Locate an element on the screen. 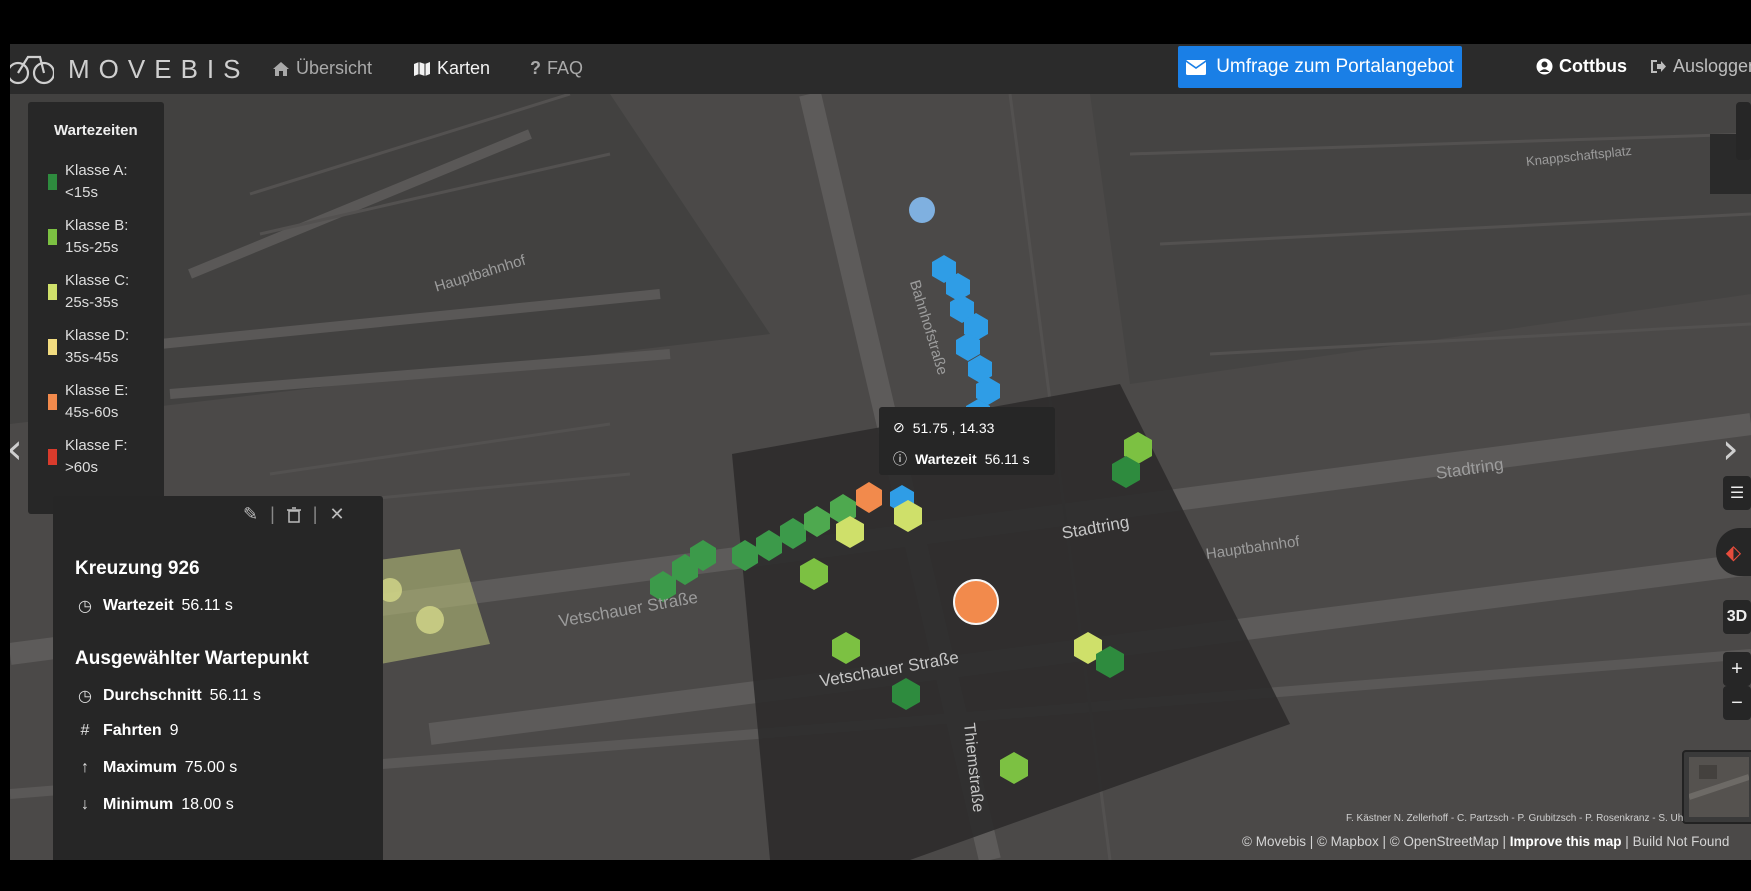 This screenshot has width=1751, height=891. nav-link-karten: Karten is located at coordinates (451, 68).